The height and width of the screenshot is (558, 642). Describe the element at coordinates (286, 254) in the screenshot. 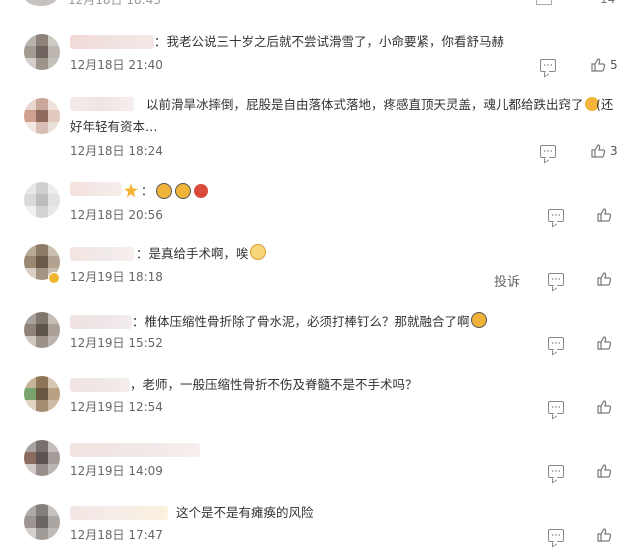

I see `comment-text: ：是真给手术啊，唉` at that location.